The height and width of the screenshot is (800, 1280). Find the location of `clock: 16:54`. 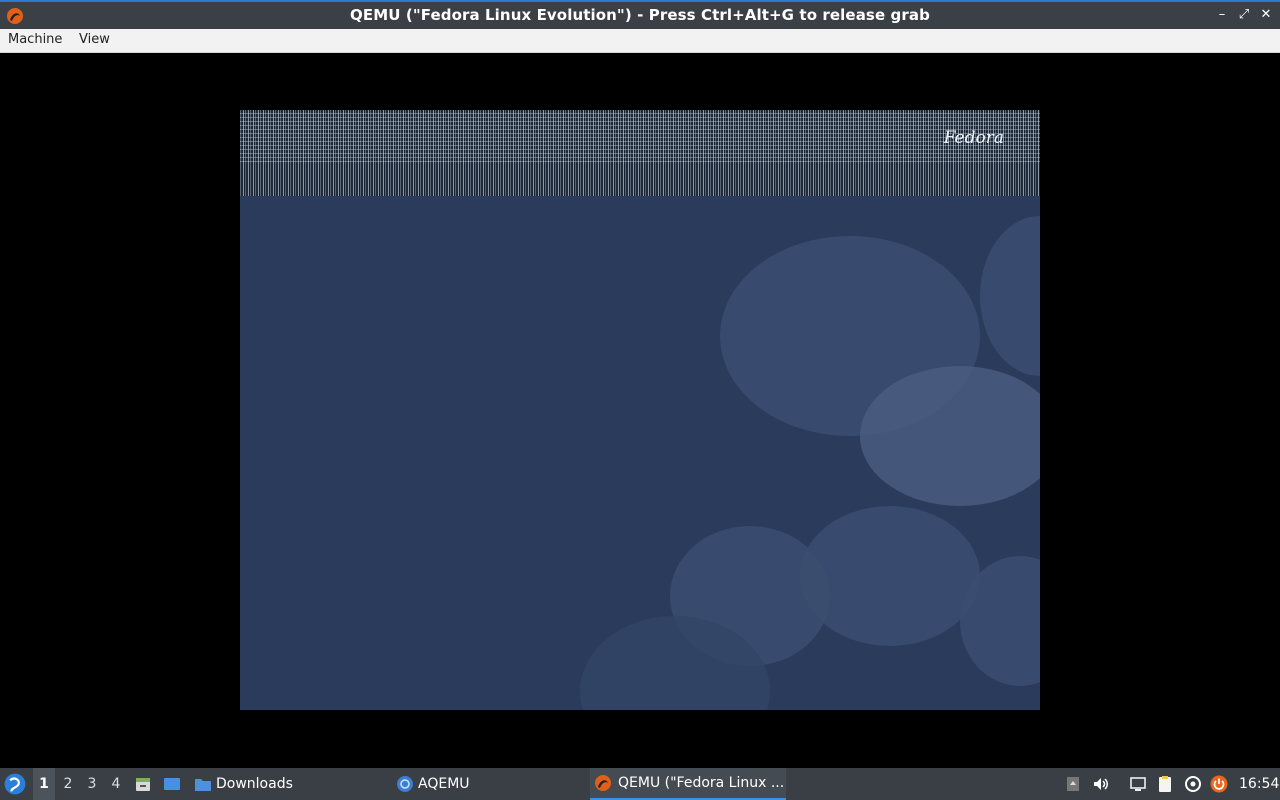

clock: 16:54 is located at coordinates (1259, 784).